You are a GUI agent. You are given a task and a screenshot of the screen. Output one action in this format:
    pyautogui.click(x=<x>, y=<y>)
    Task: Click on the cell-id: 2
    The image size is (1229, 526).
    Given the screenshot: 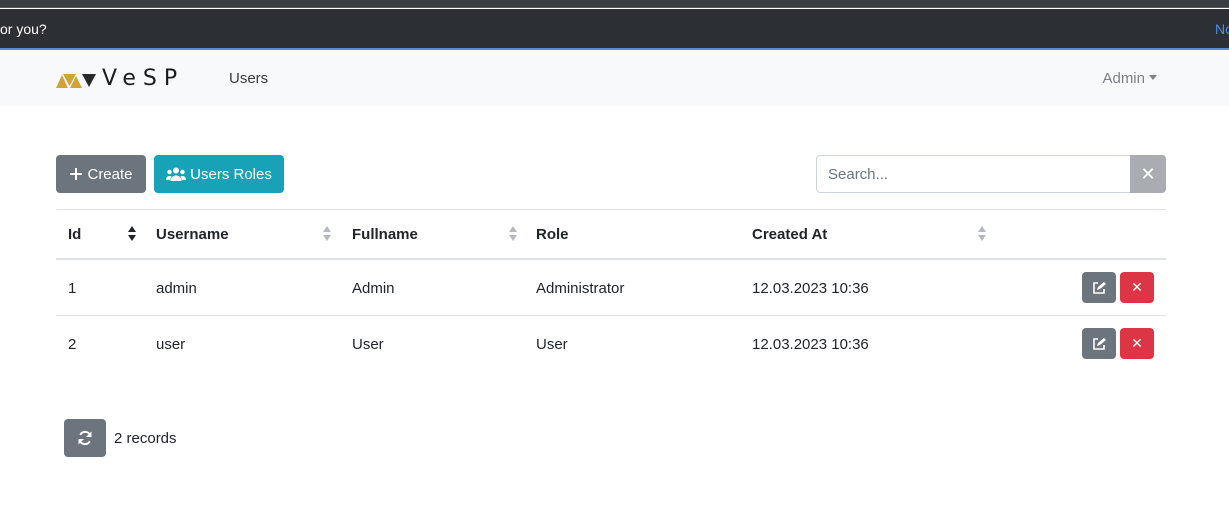 What is the action you would take?
    pyautogui.click(x=72, y=344)
    